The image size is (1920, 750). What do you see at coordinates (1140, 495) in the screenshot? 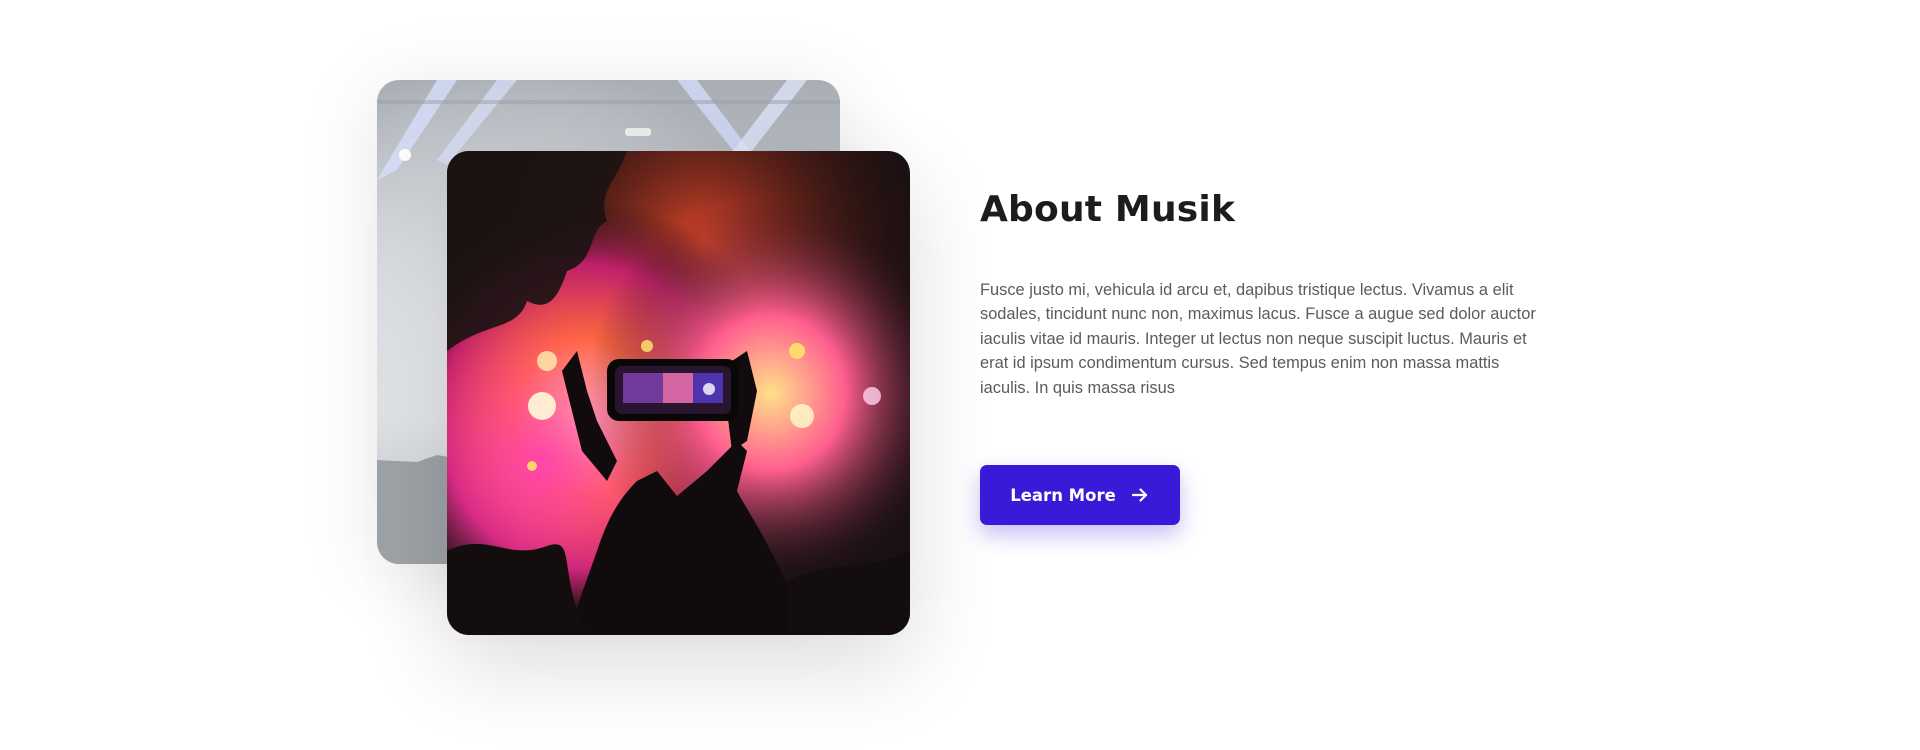
I see `arrow-right-icon` at bounding box center [1140, 495].